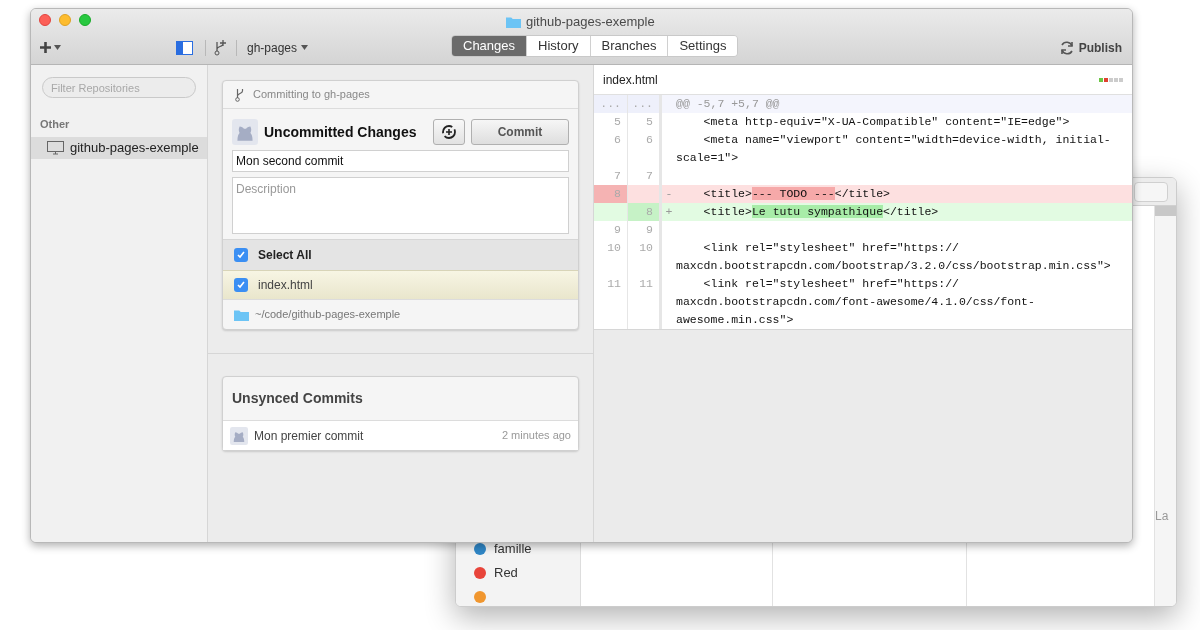 The width and height of the screenshot is (1200, 630). What do you see at coordinates (278, 47) in the screenshot?
I see `branch-dropdown: gh-pages` at bounding box center [278, 47].